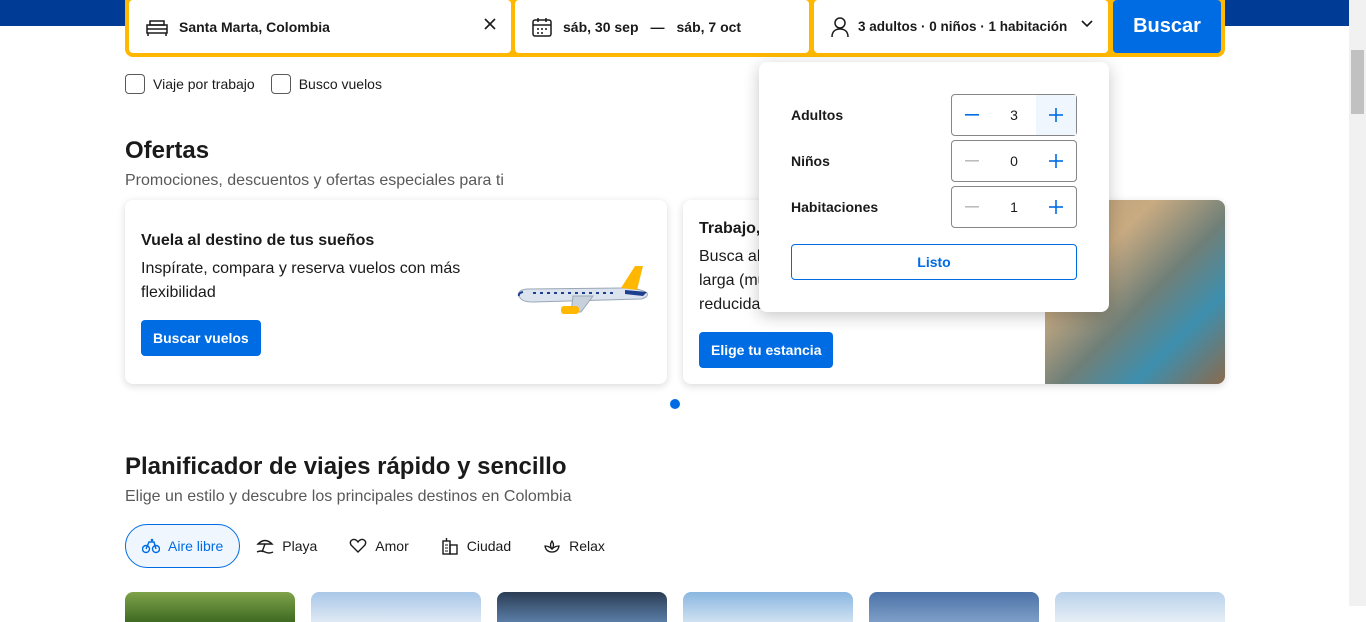 The image size is (1366, 622). I want to click on destination-field: Santa Marta, Colombia, so click(320, 26).